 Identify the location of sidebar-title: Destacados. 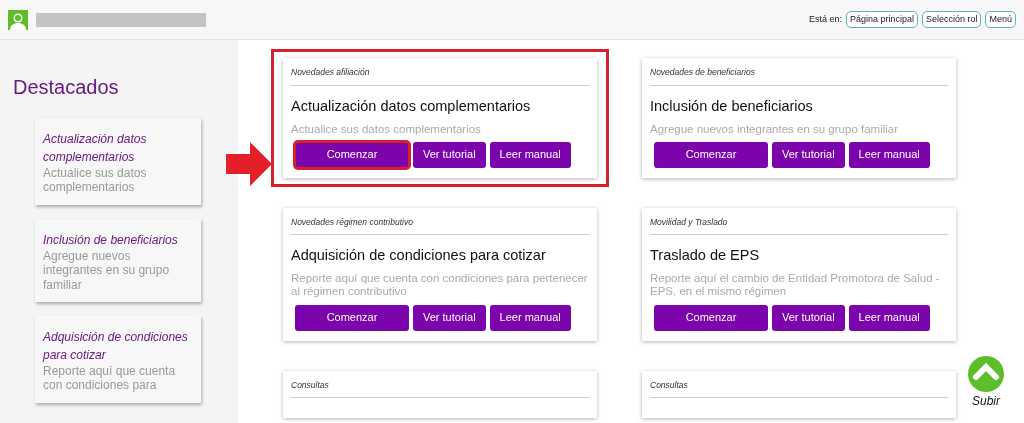
(66, 87).